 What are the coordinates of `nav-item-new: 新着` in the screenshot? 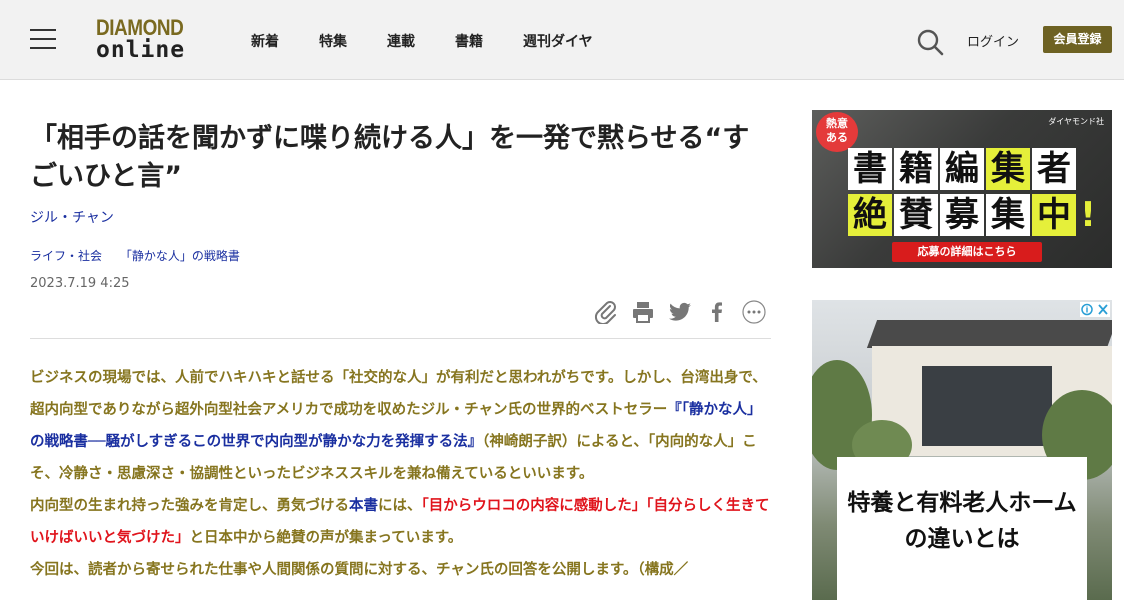 It's located at (265, 41).